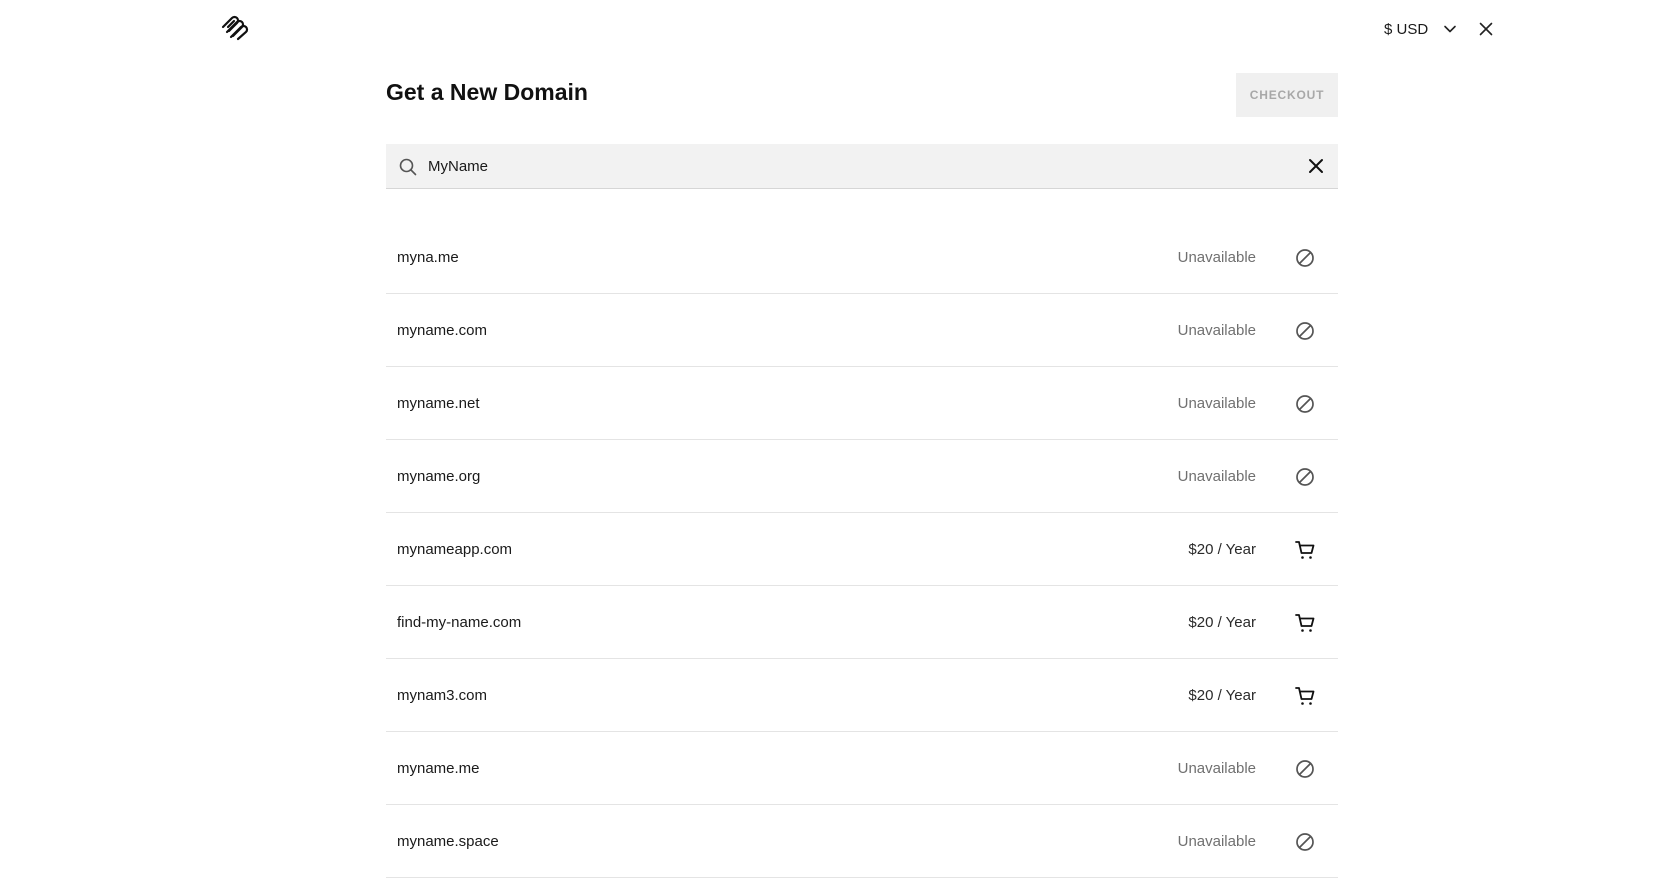 The image size is (1680, 879). Describe the element at coordinates (442, 695) in the screenshot. I see `domain-name: mynam3.com` at that location.